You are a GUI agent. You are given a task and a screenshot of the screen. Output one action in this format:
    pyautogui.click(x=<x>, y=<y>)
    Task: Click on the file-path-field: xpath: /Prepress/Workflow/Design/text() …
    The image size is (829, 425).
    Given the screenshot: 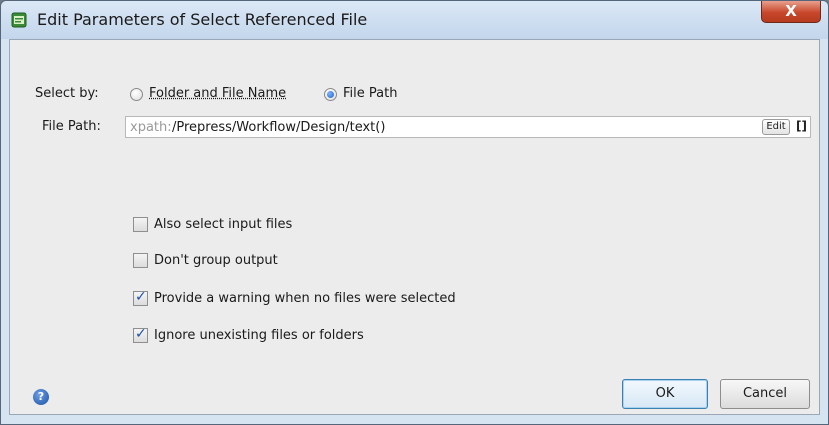 What is the action you would take?
    pyautogui.click(x=468, y=127)
    